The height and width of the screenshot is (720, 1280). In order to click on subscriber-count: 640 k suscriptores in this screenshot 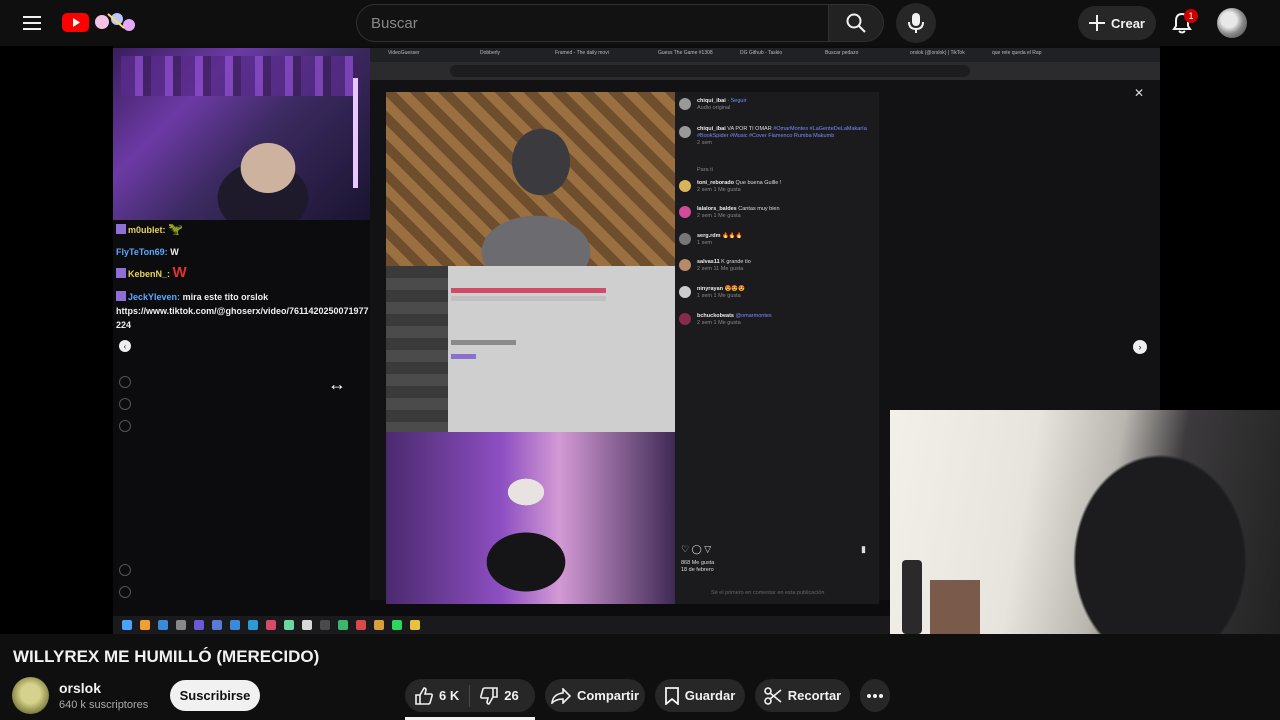, I will do `click(104, 705)`.